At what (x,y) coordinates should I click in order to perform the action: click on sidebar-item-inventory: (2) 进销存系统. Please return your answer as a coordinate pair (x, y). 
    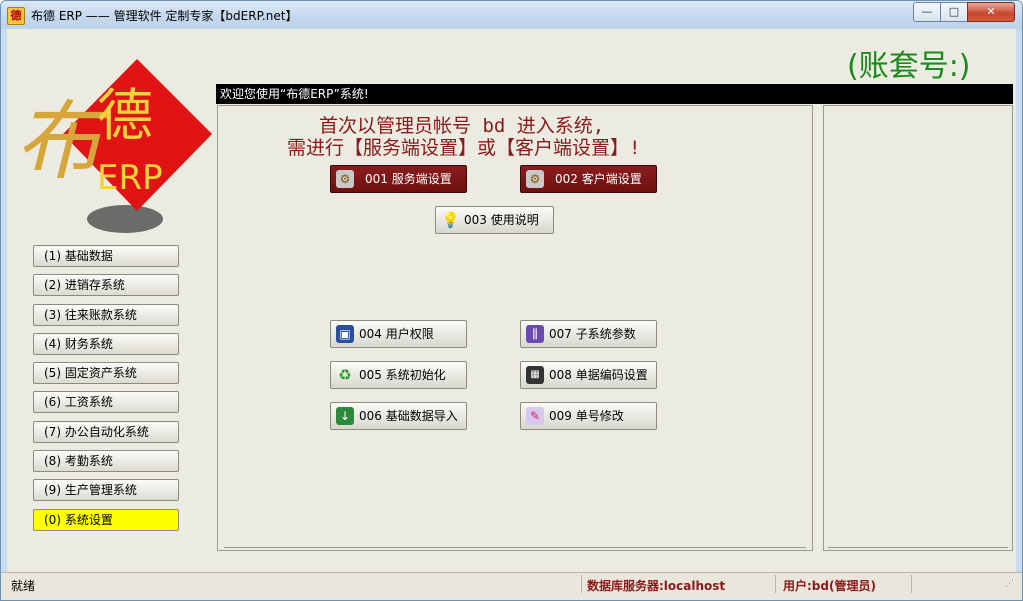
    Looking at the image, I should click on (106, 285).